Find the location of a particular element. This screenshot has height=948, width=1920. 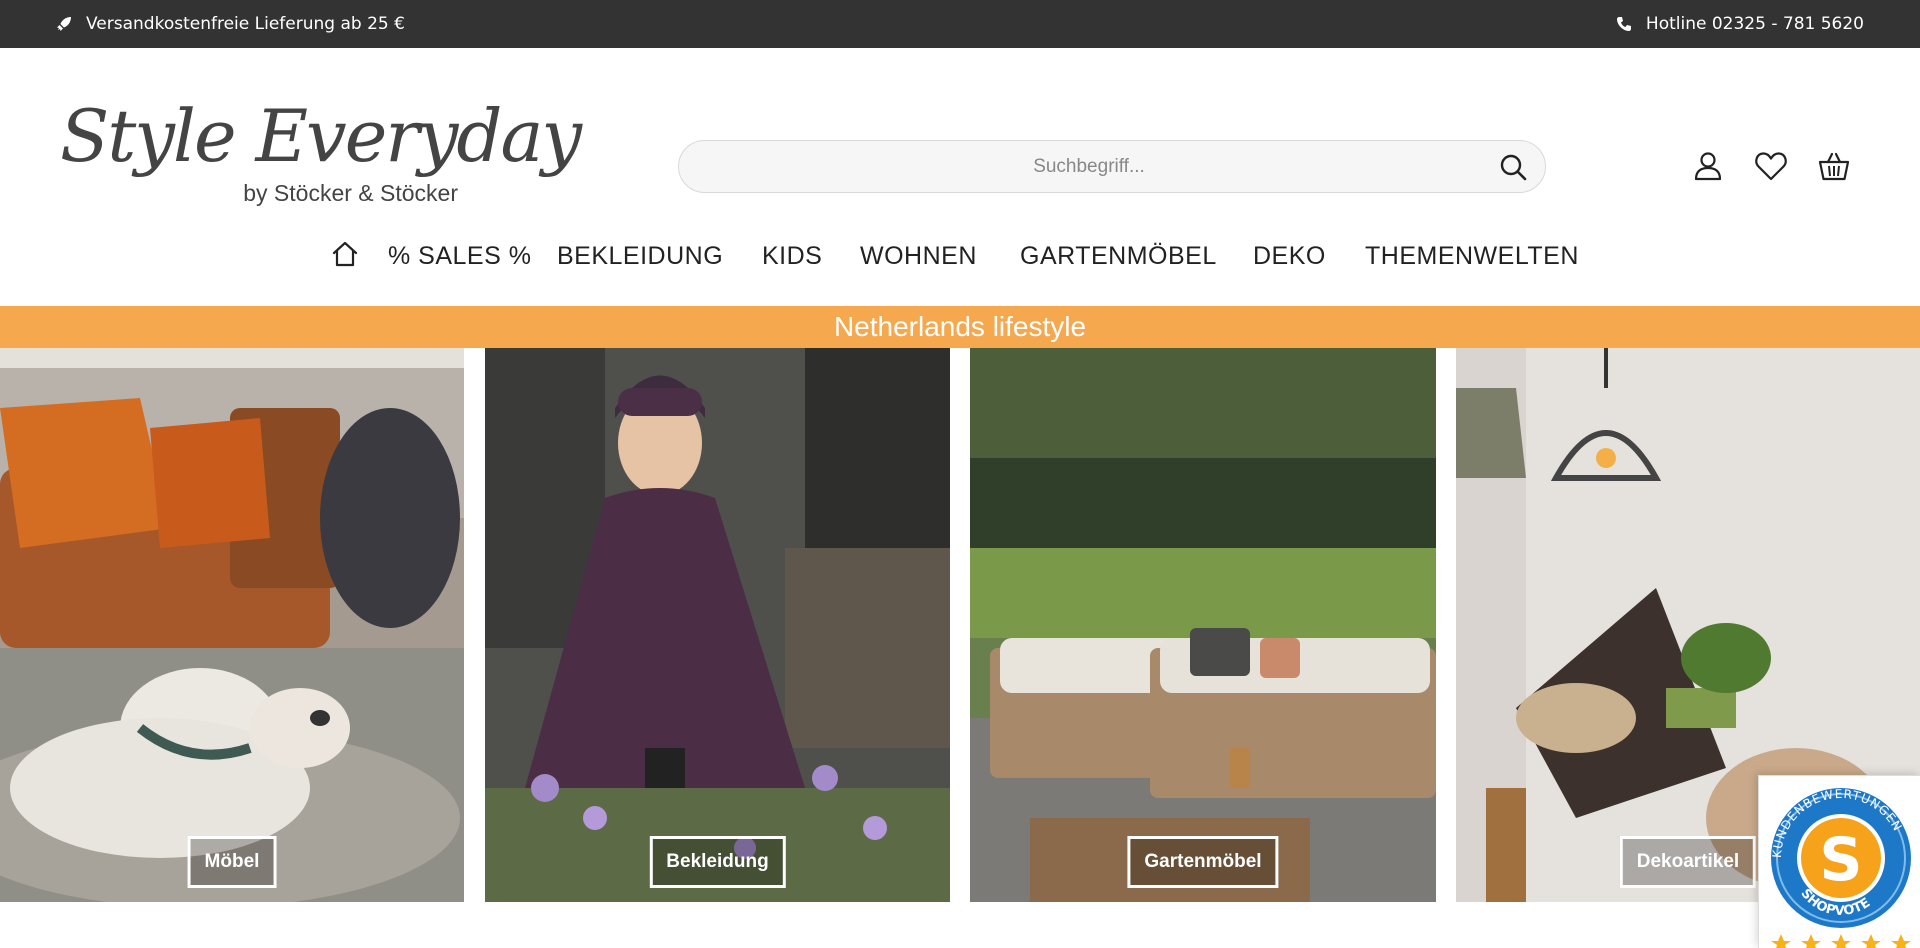

badge-letter: S is located at coordinates (1840, 860).